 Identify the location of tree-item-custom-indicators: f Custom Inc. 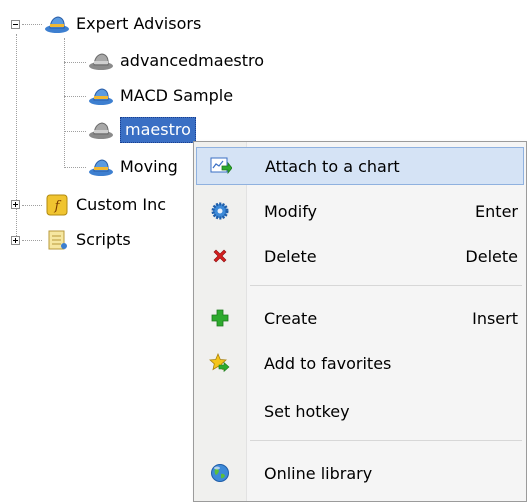
(105, 205).